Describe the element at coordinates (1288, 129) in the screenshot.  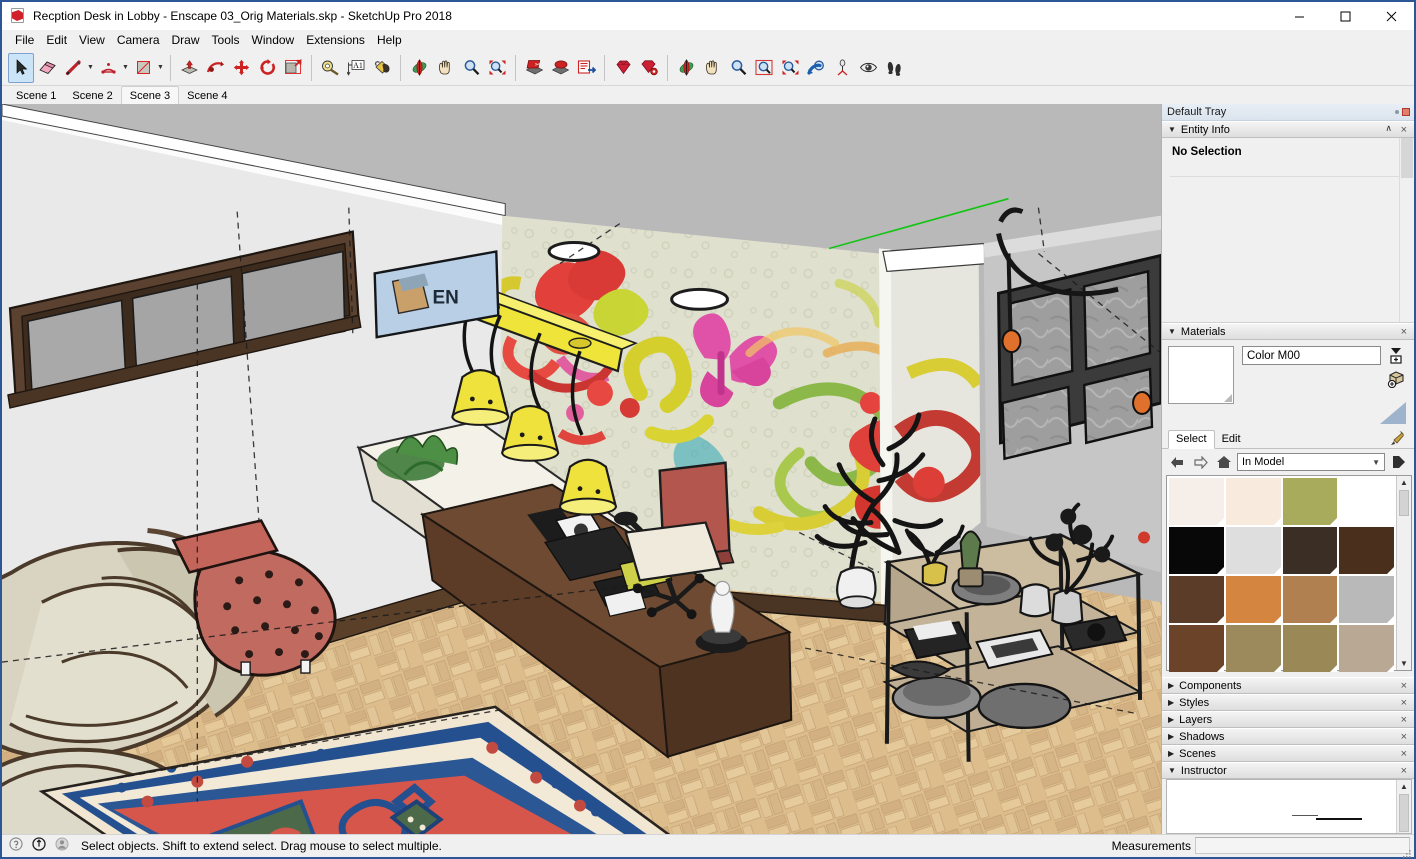
I see `panel-header-entity-info: ▼ Entity Info ∧ ×` at that location.